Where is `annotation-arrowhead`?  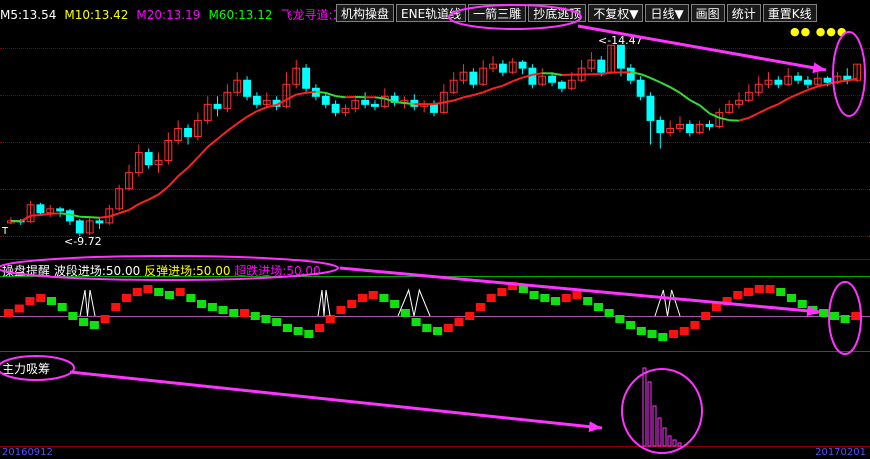 annotation-arrowhead is located at coordinates (819, 68).